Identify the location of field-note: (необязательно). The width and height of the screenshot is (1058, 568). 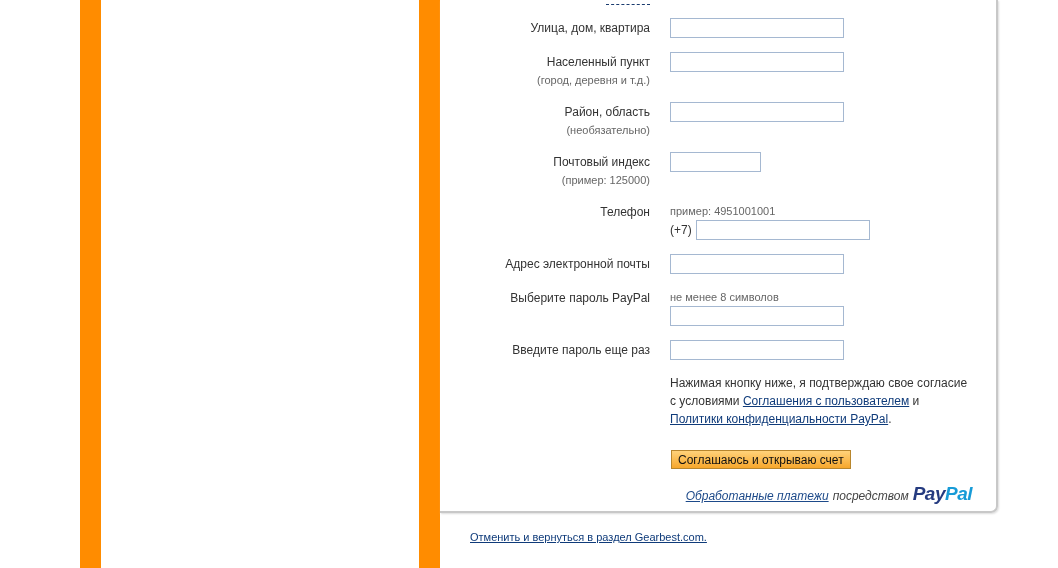
(608, 130).